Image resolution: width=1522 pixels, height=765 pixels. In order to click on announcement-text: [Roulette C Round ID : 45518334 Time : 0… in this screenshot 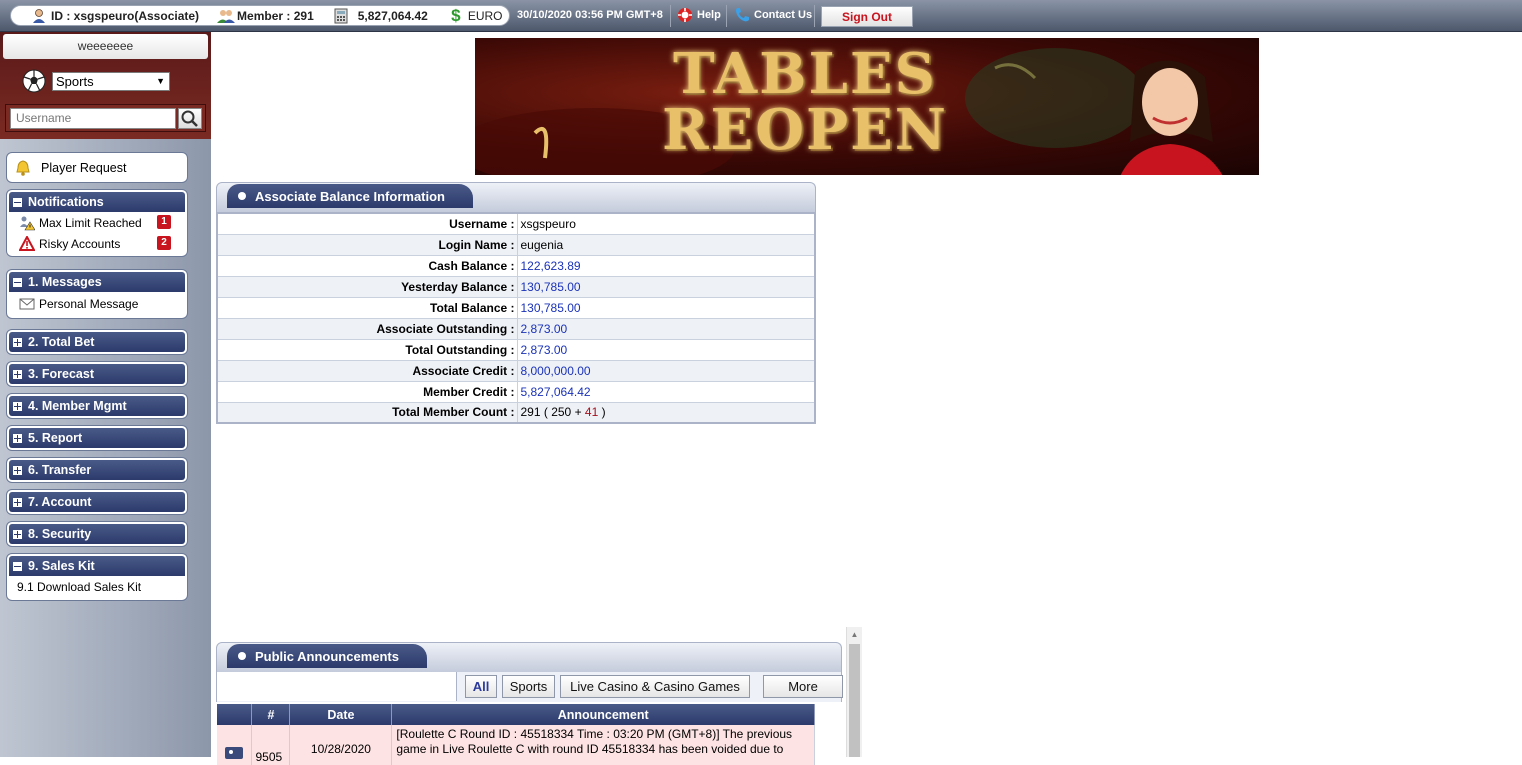, I will do `click(603, 745)`.